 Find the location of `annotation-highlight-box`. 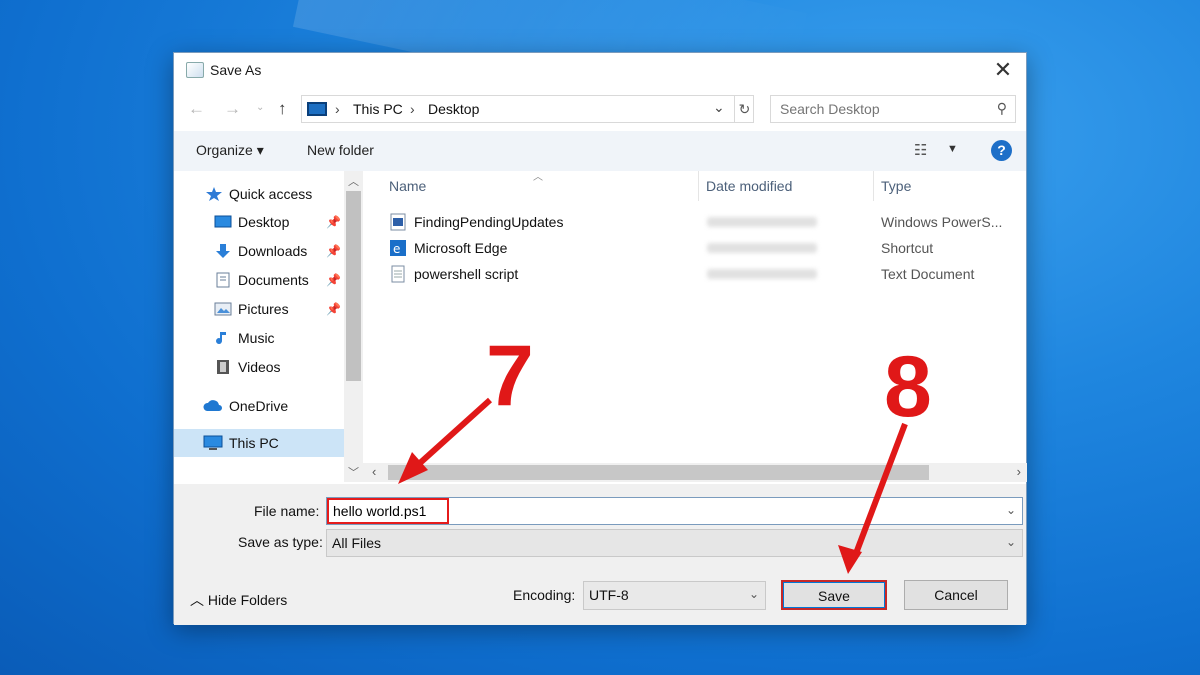

annotation-highlight-box is located at coordinates (388, 511).